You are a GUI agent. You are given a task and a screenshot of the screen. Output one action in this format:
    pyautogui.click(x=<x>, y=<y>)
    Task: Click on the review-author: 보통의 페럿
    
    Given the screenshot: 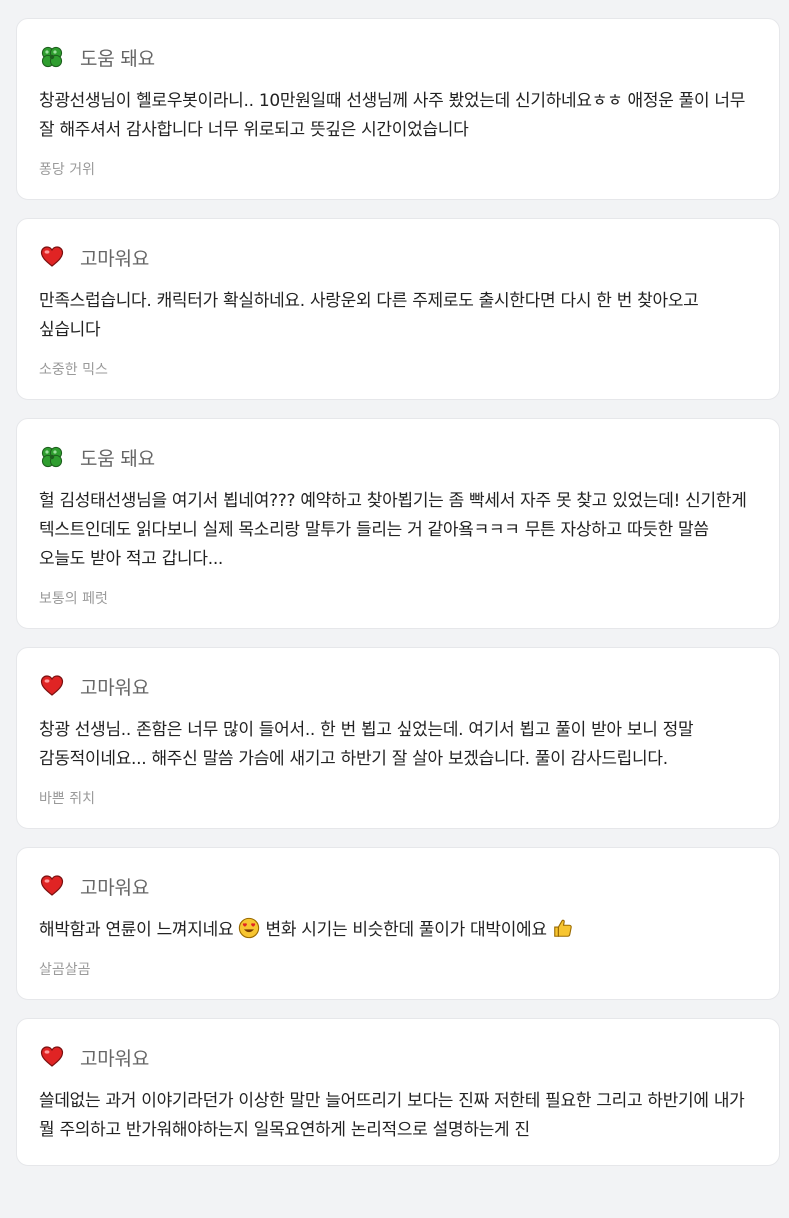 What is the action you would take?
    pyautogui.click(x=73, y=599)
    